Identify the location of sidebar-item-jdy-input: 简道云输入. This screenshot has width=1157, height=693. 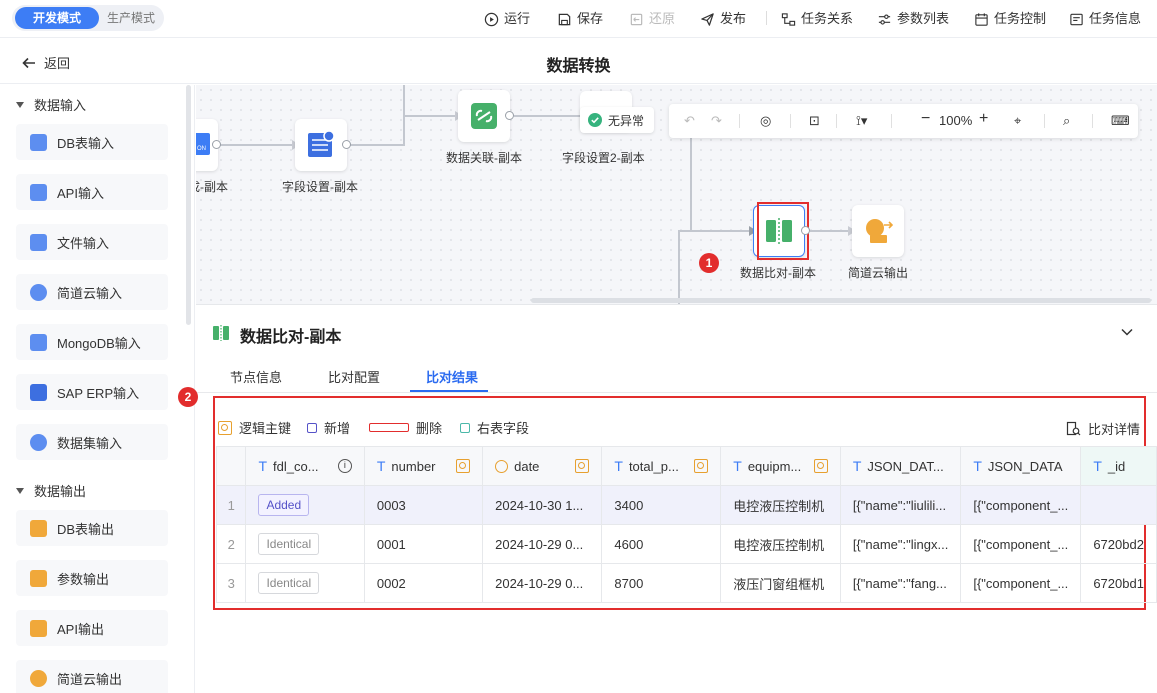
(92, 292).